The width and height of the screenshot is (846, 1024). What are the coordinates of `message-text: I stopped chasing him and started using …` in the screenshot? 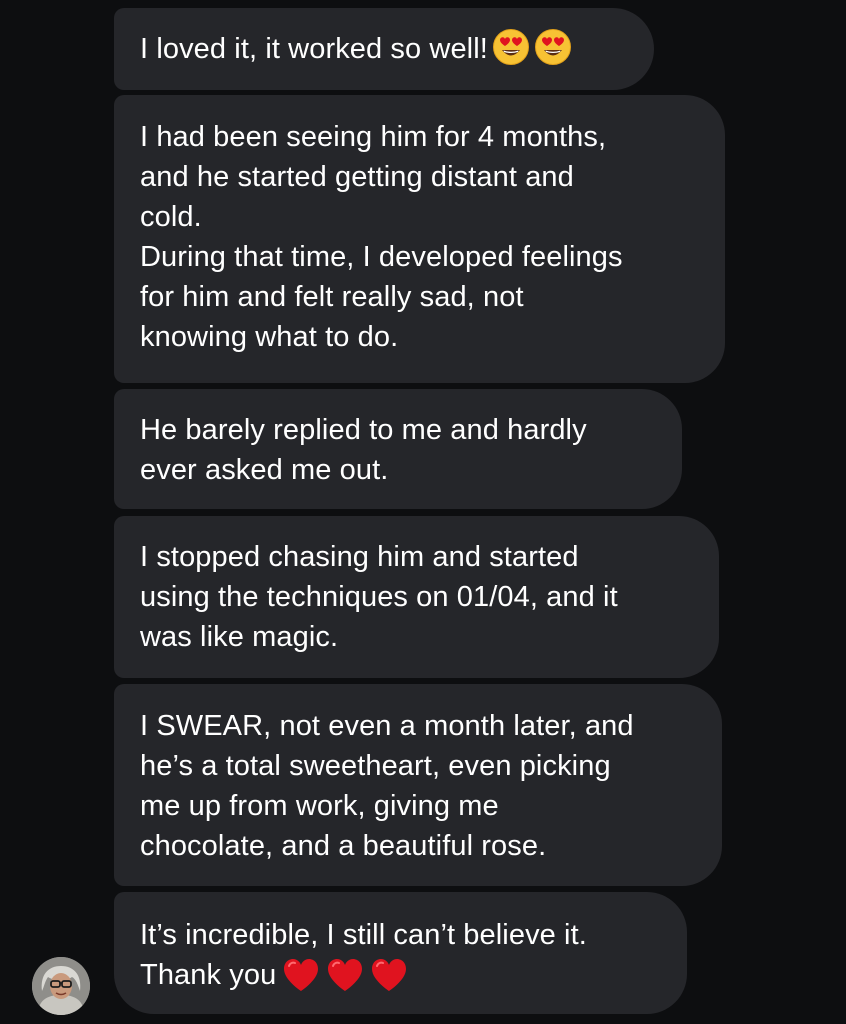 It's located at (379, 597).